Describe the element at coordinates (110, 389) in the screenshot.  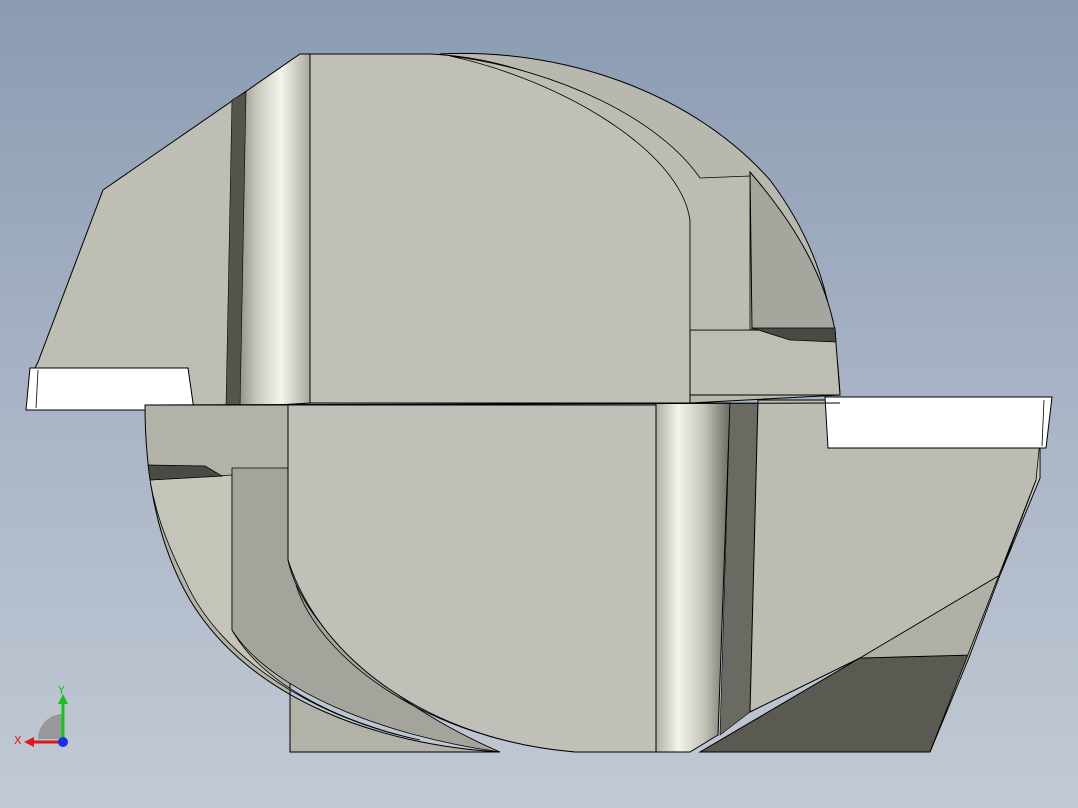
I see `left-insert` at that location.